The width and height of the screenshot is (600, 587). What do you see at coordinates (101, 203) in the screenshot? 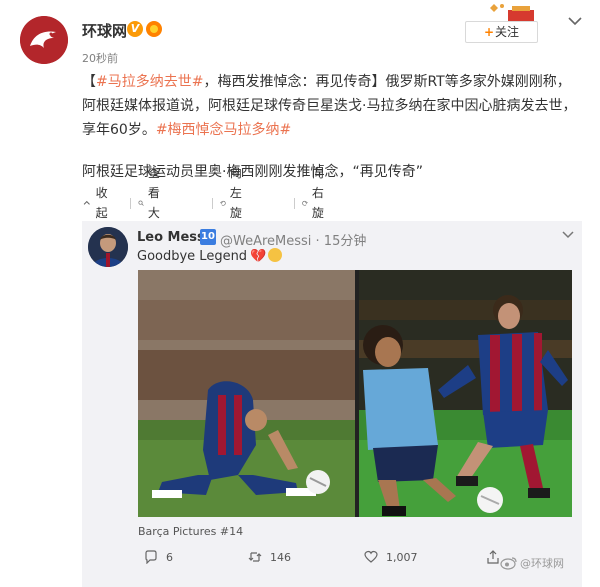
I see `collapse-label: 收起` at bounding box center [101, 203].